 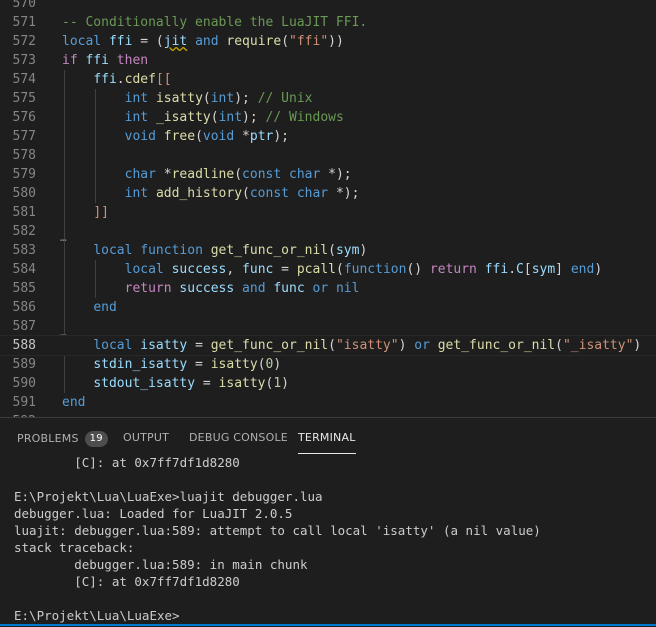 What do you see at coordinates (320, 288) in the screenshot?
I see `code-token: or` at bounding box center [320, 288].